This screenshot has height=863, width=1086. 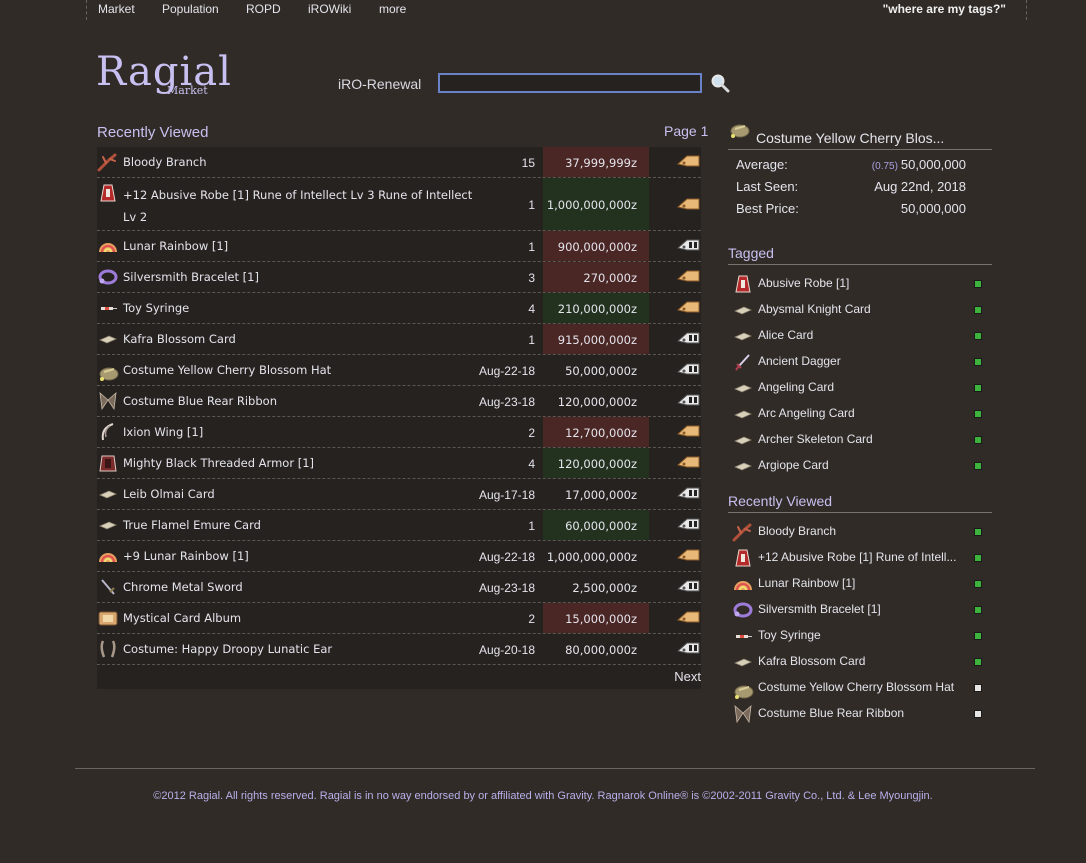 What do you see at coordinates (814, 309) in the screenshot?
I see `side-item-label: Abysmal Knight Card` at bounding box center [814, 309].